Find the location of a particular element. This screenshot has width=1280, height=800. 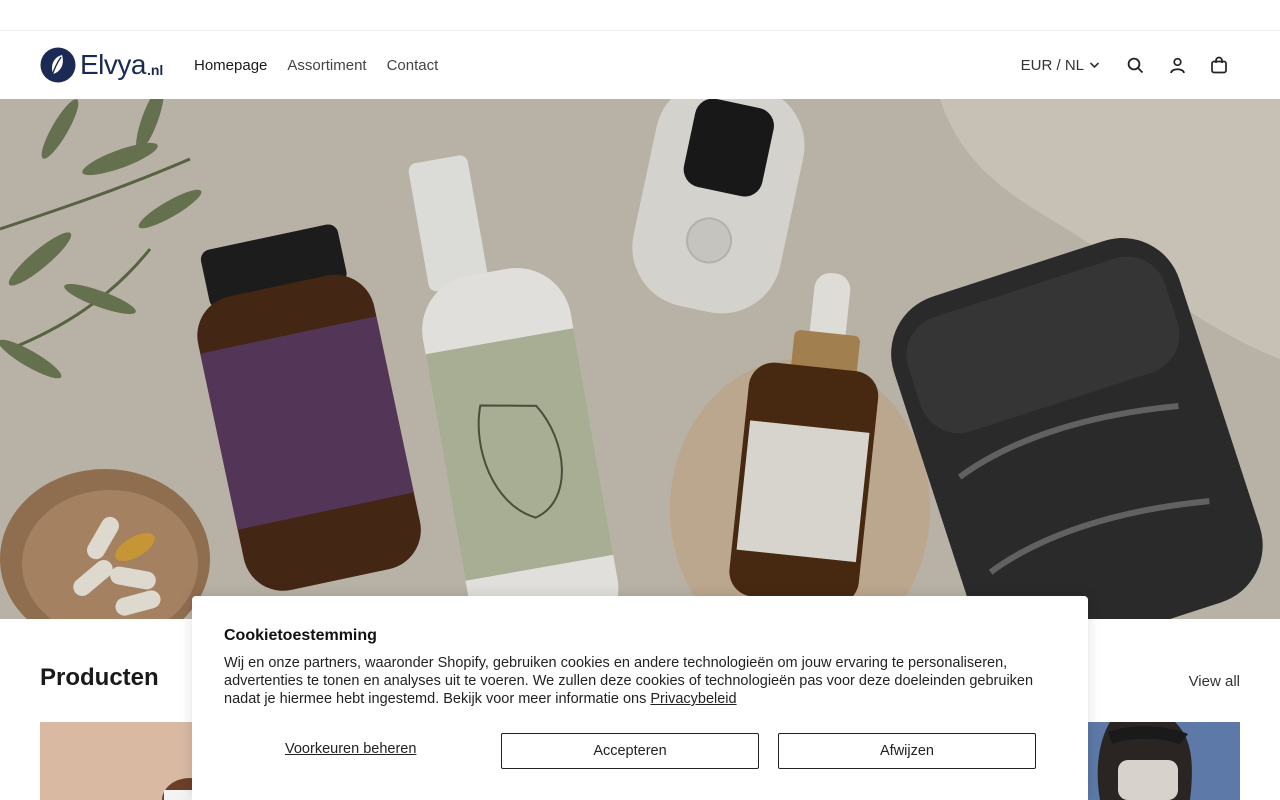

view-all-link: View all is located at coordinates (1214, 681).